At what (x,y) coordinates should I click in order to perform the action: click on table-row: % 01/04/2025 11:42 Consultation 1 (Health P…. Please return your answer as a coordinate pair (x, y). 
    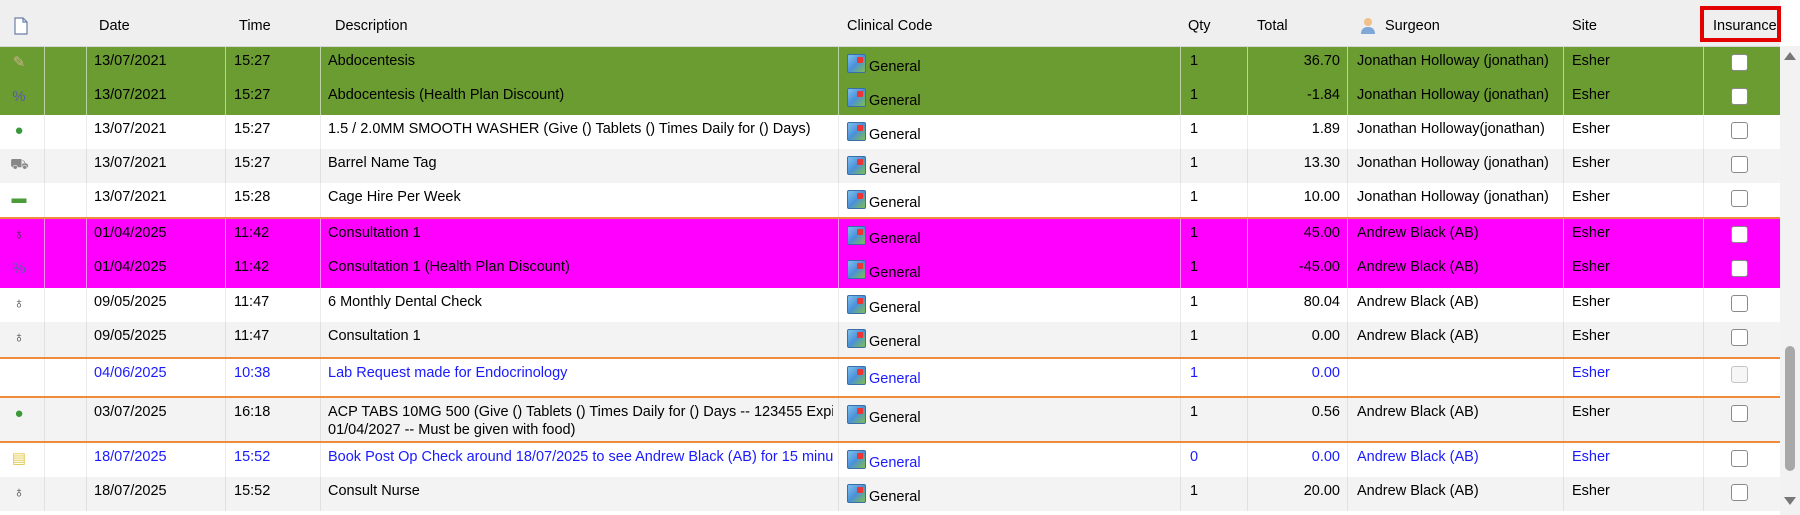
    Looking at the image, I should click on (890, 271).